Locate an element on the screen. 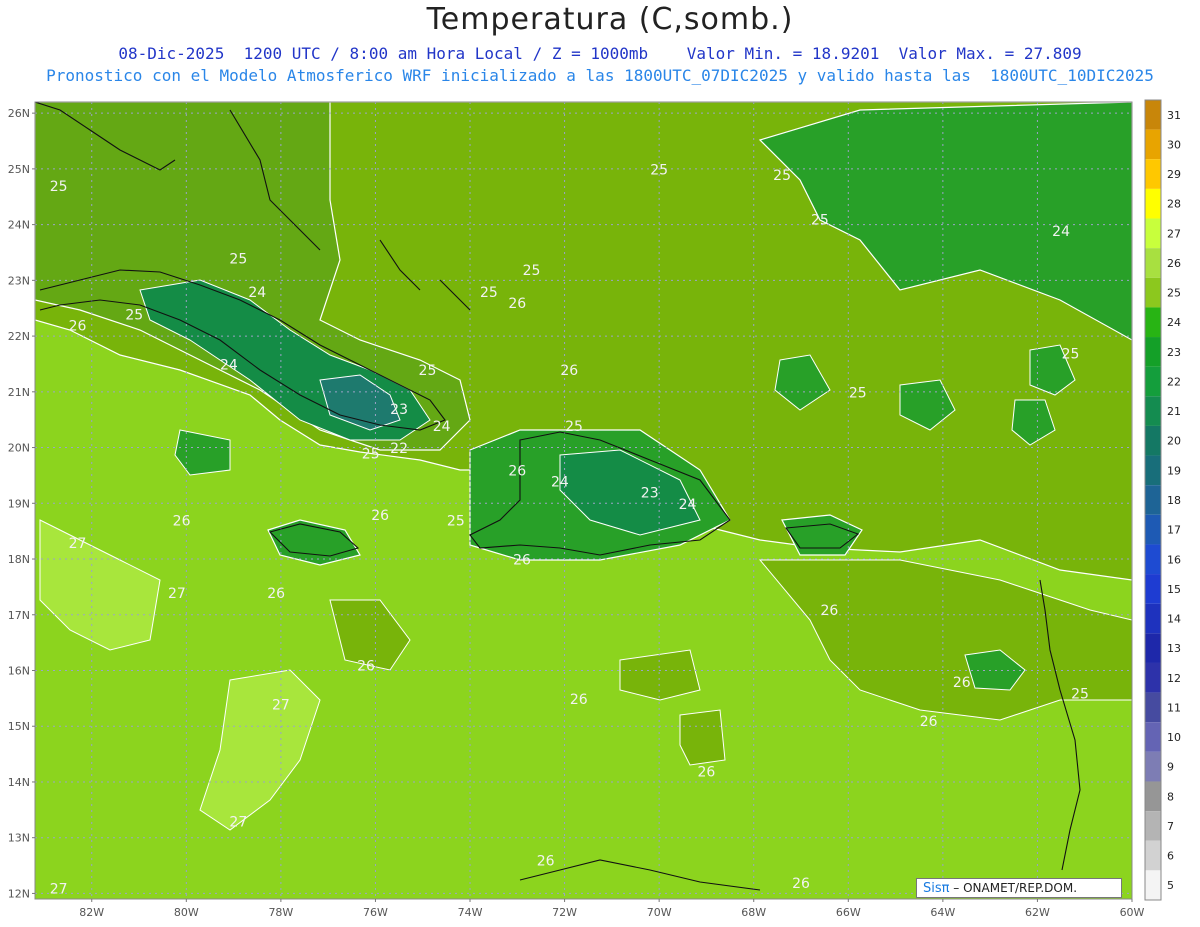  colorbar-label: 18 is located at coordinates (1174, 500).